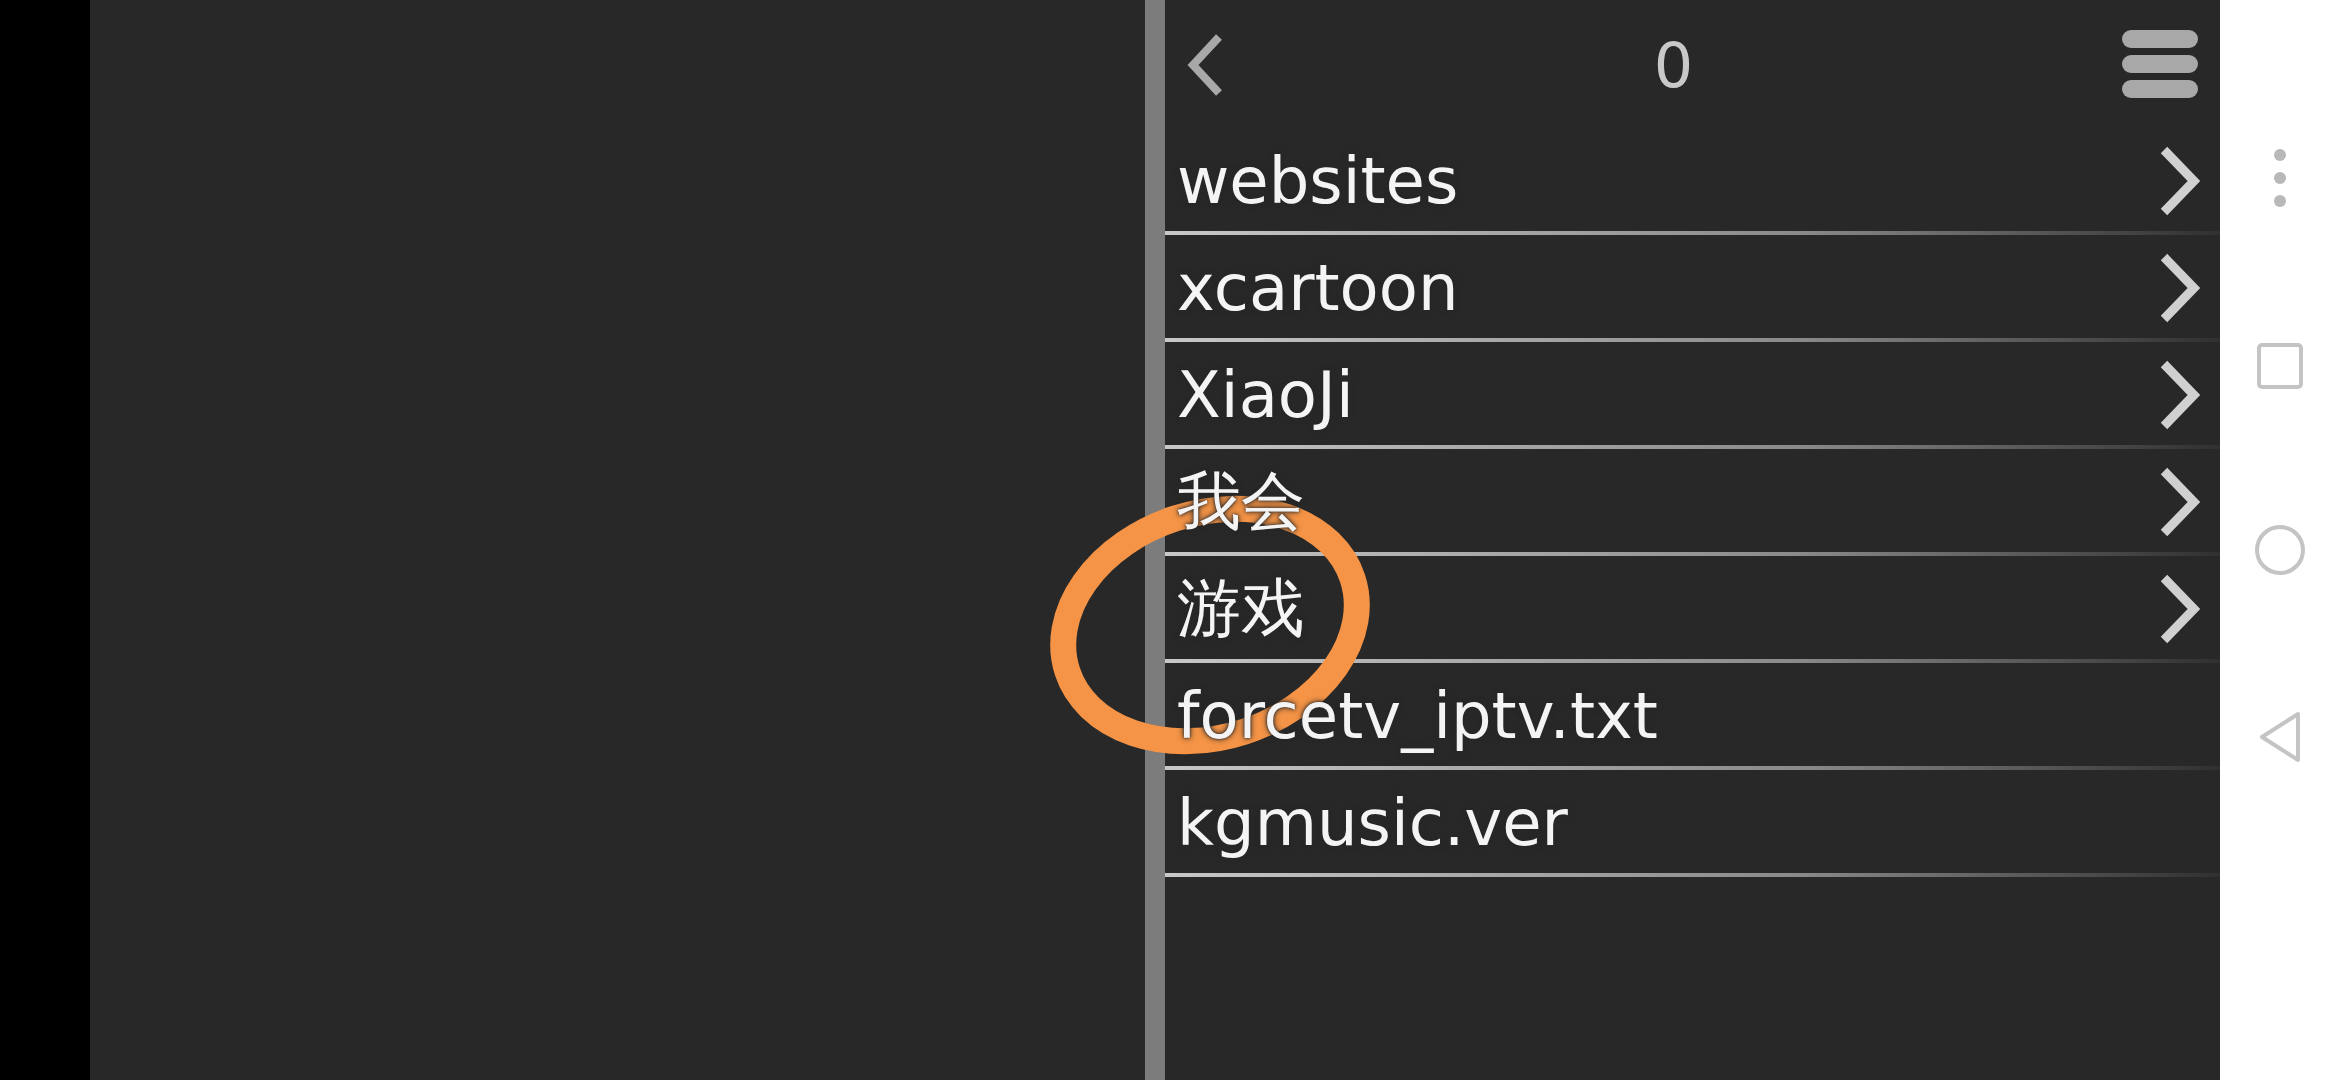  Describe the element at coordinates (1692, 182) in the screenshot. I see `file-list-item: websites` at that location.